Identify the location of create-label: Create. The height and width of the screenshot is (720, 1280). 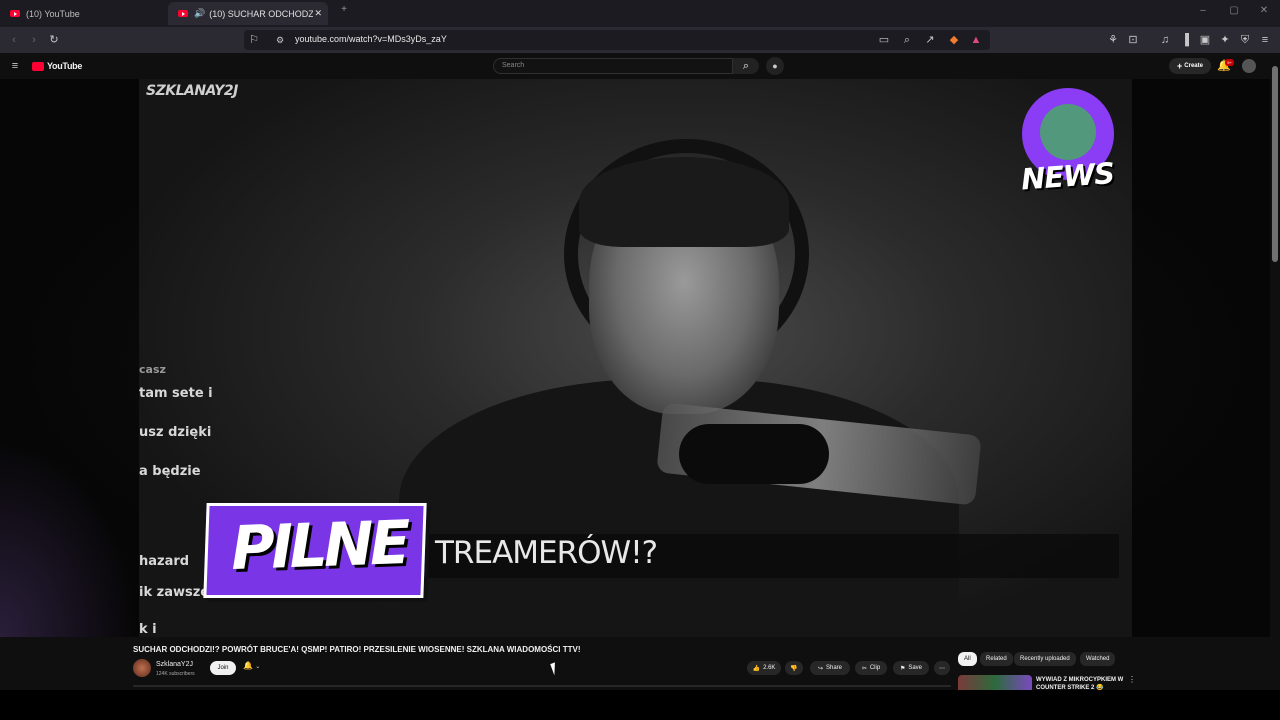
(1193, 66).